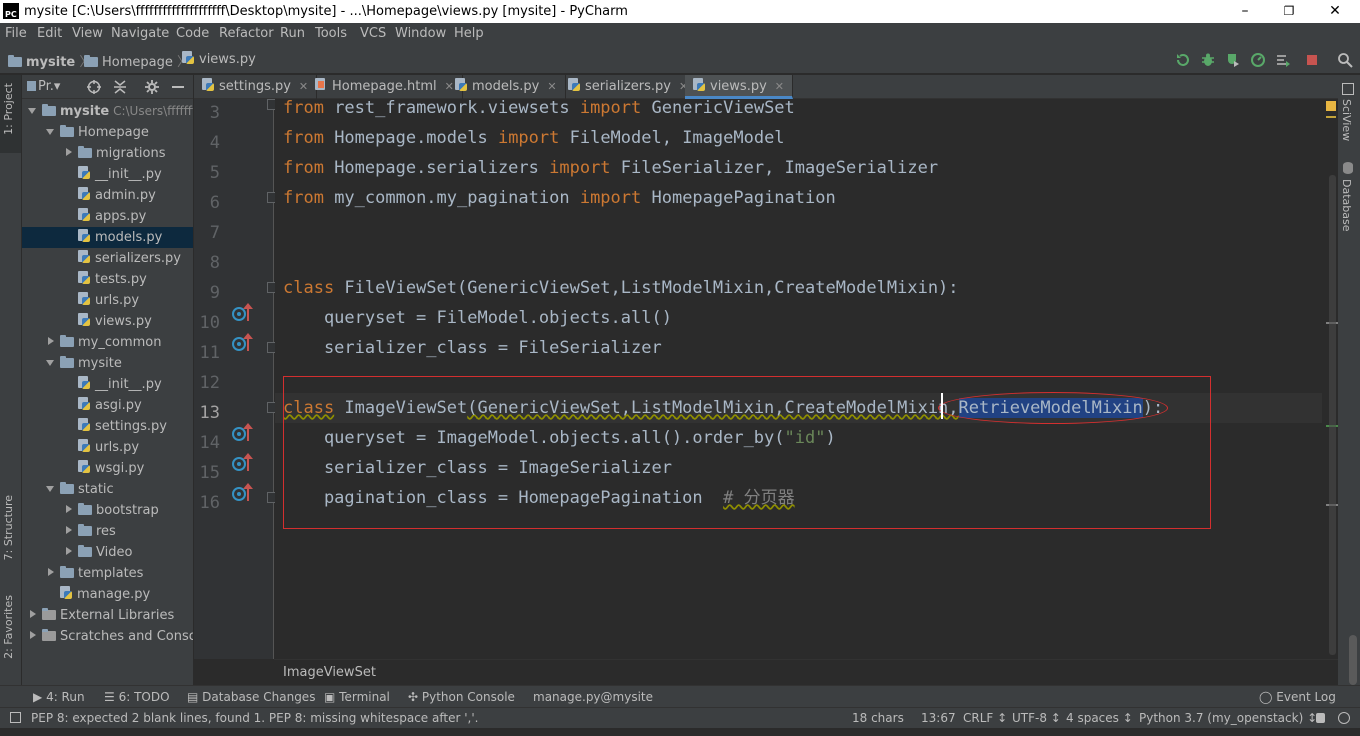  Describe the element at coordinates (107, 594) in the screenshot. I see `tree-item: manage.py` at that location.